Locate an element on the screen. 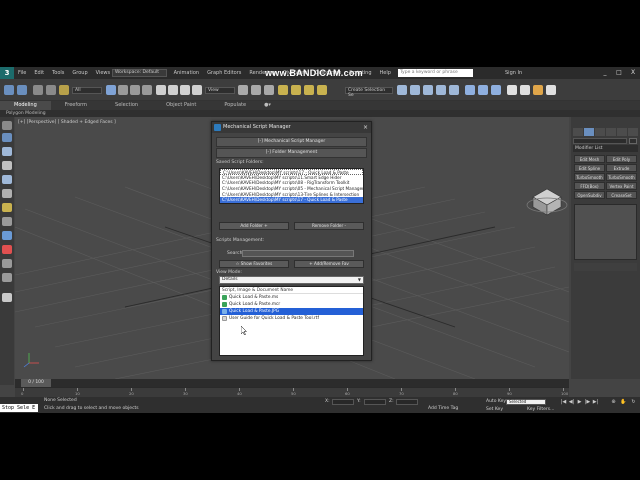 Image resolution: width=640 pixels, height=480 pixels. menu-file: File is located at coordinates (22, 73).